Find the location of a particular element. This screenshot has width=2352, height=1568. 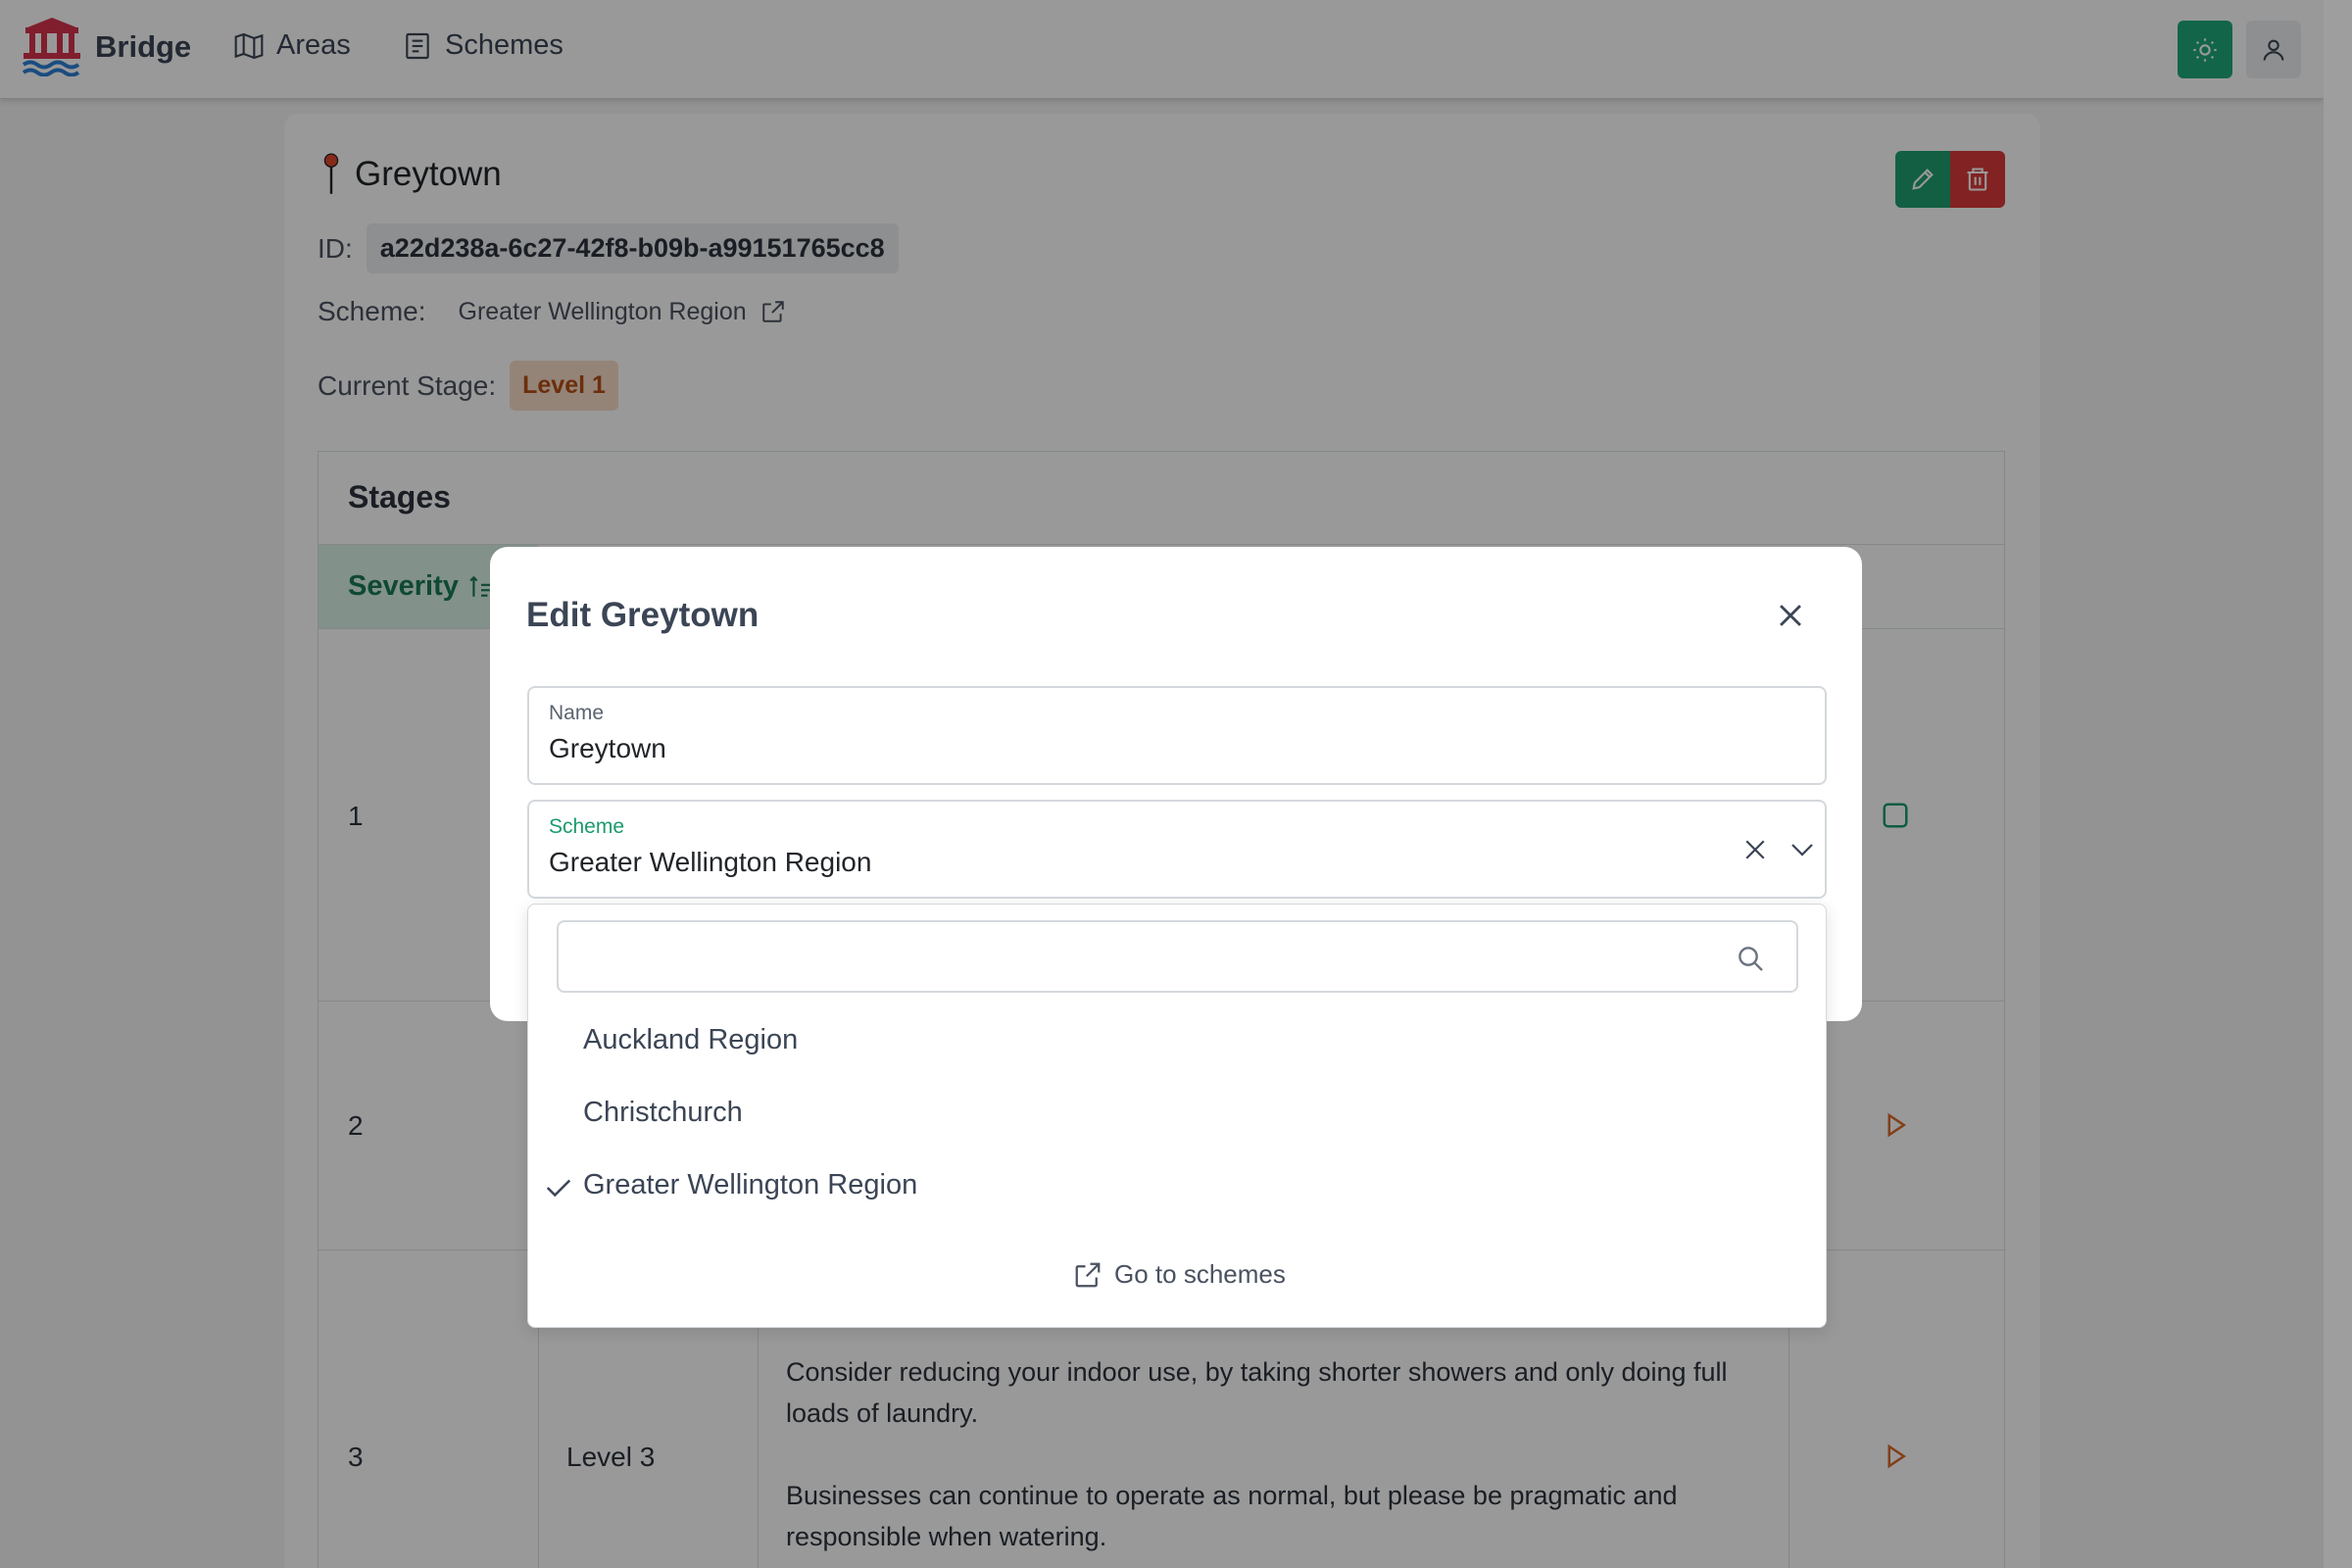

name-field: Name Greytown is located at coordinates (1177, 735).